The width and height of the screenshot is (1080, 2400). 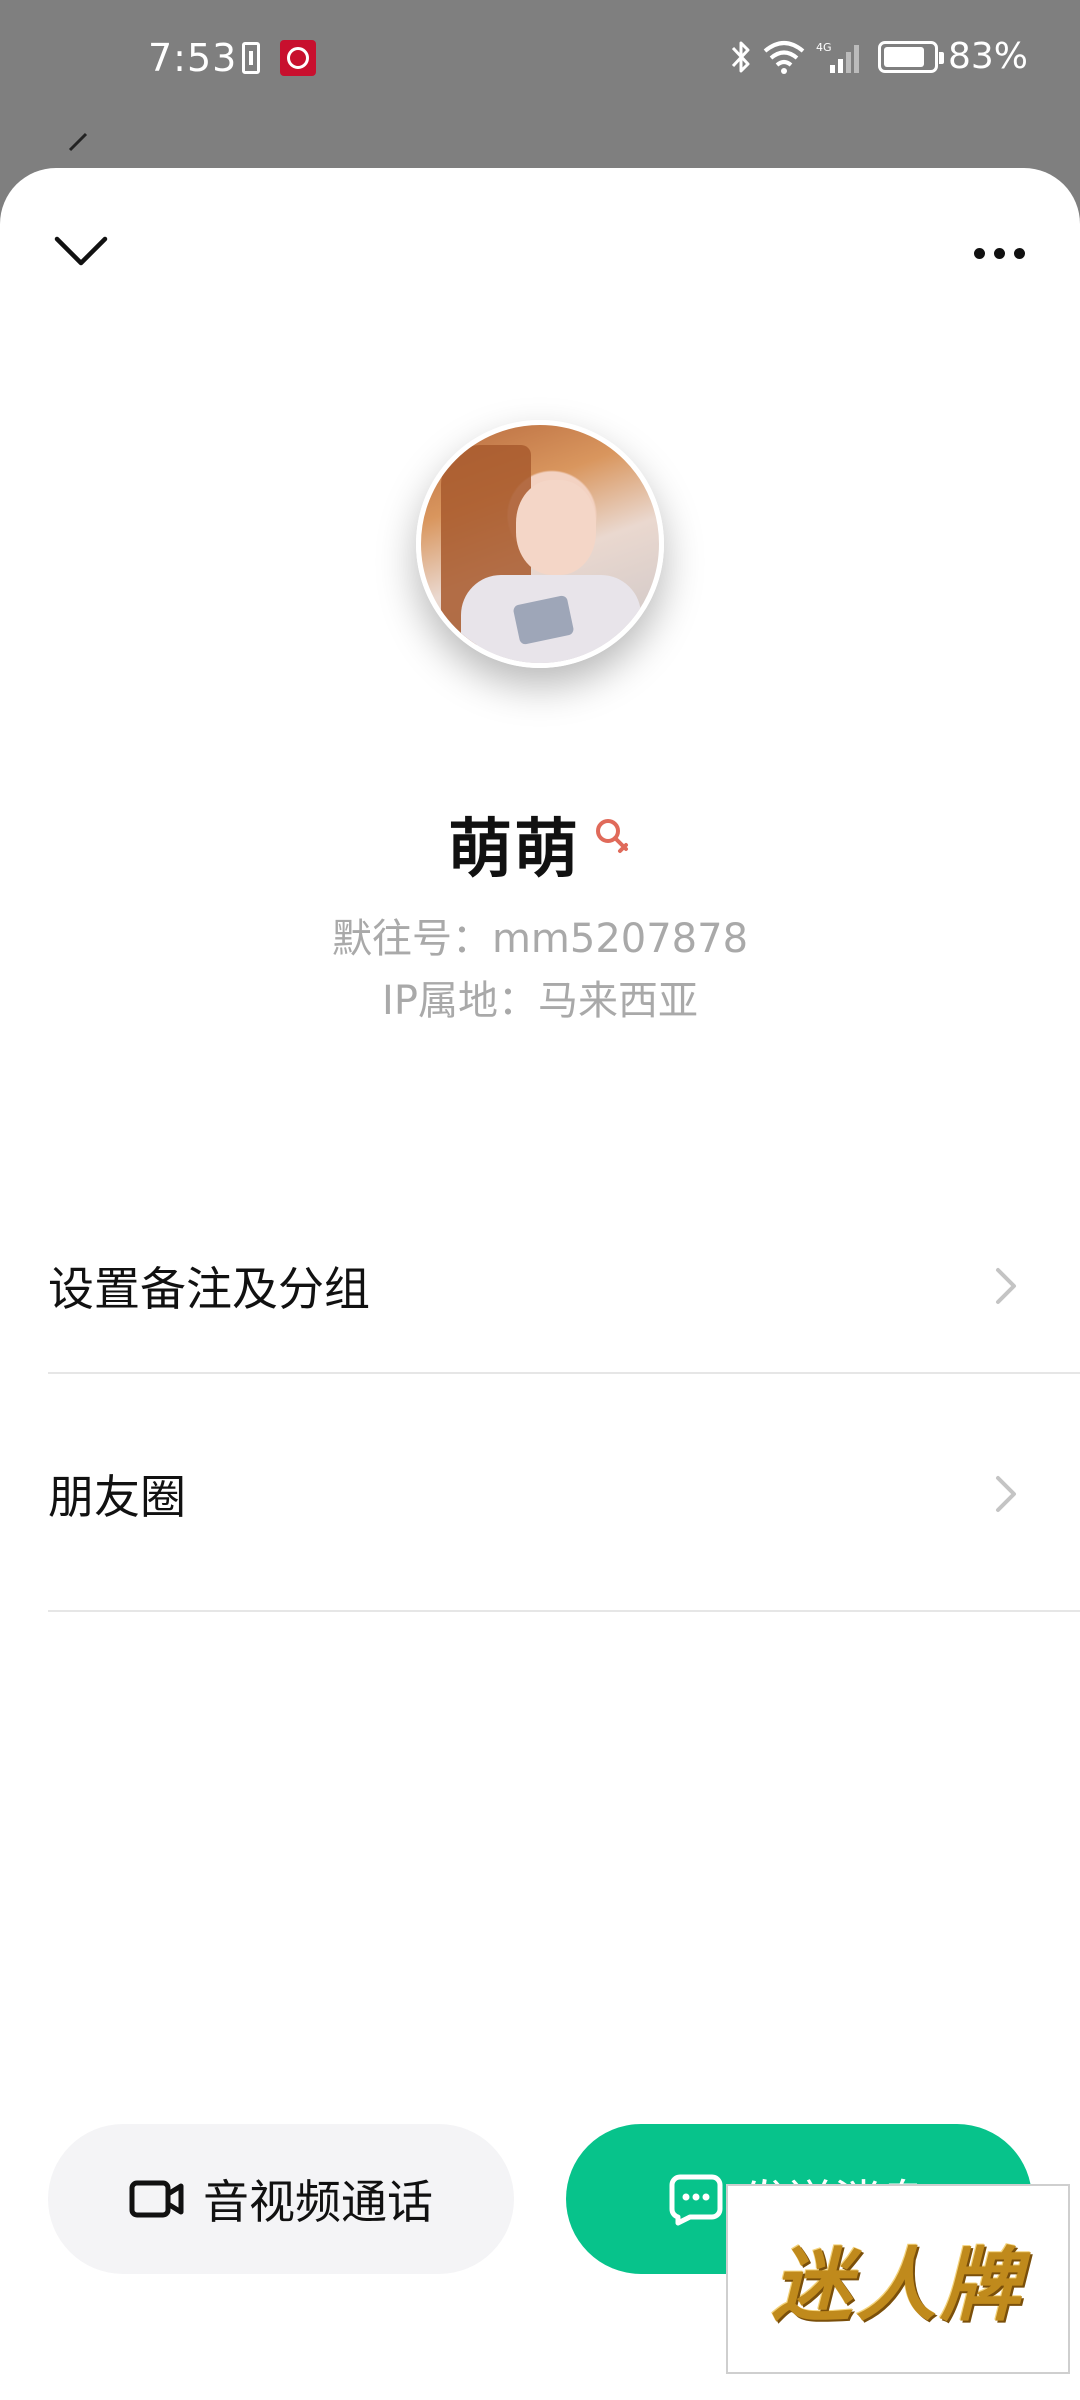 What do you see at coordinates (740, 56) in the screenshot?
I see `bluetooth-icon` at bounding box center [740, 56].